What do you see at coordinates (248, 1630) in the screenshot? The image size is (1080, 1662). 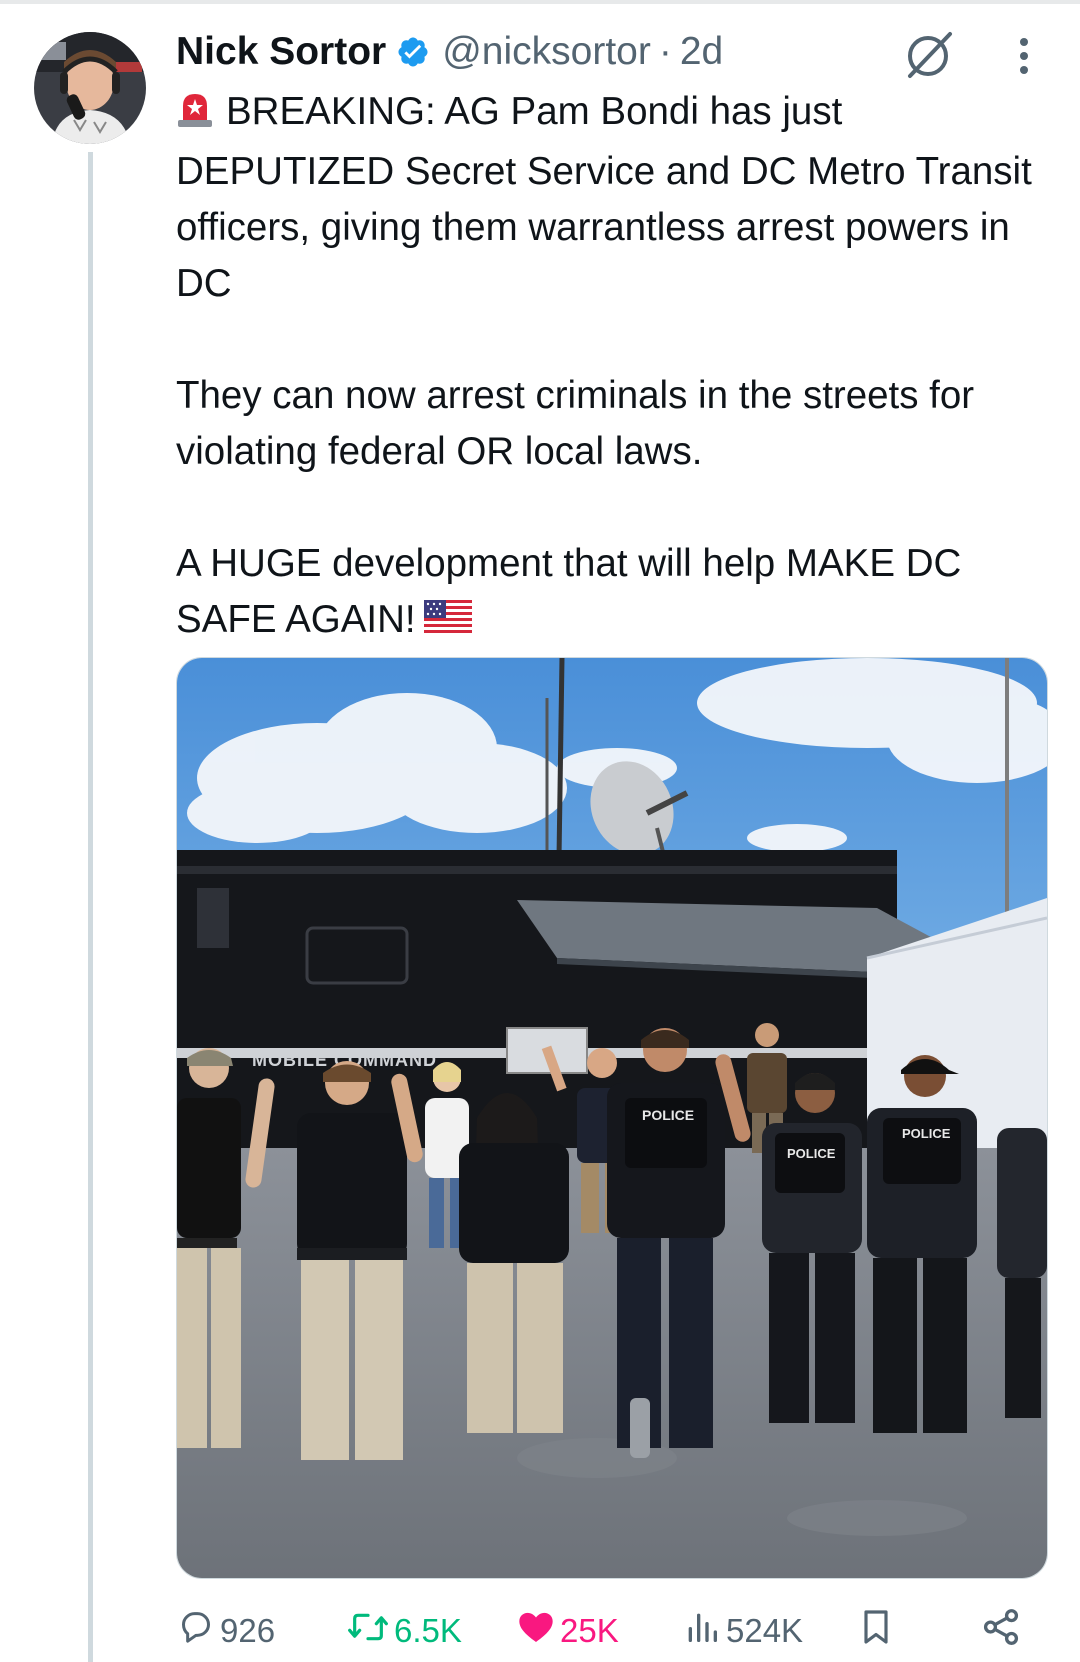 I see `reply-count: 926` at bounding box center [248, 1630].